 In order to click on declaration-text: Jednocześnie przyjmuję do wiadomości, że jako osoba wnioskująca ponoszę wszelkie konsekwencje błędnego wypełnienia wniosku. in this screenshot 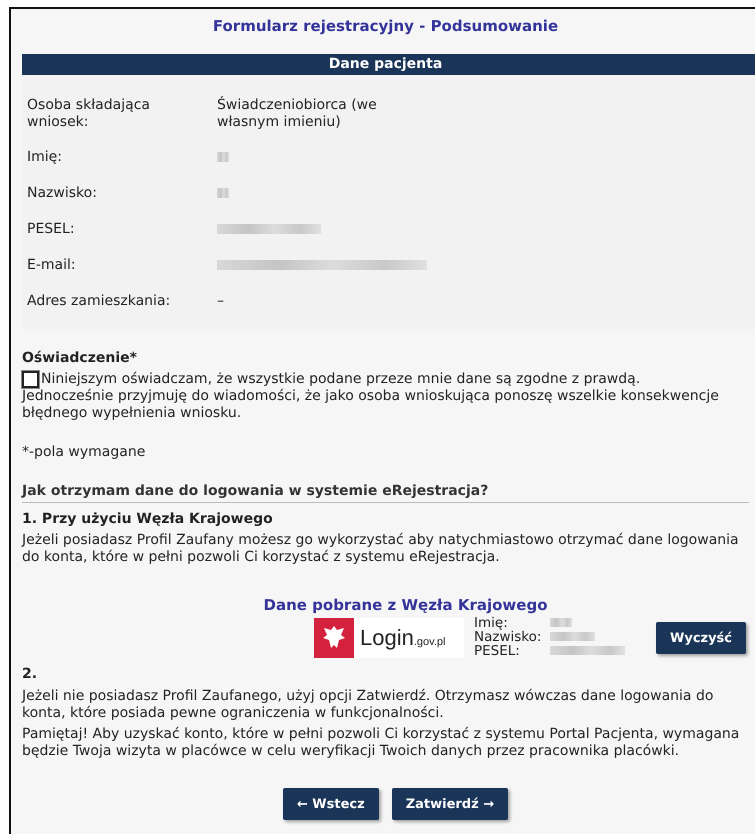, I will do `click(371, 405)`.